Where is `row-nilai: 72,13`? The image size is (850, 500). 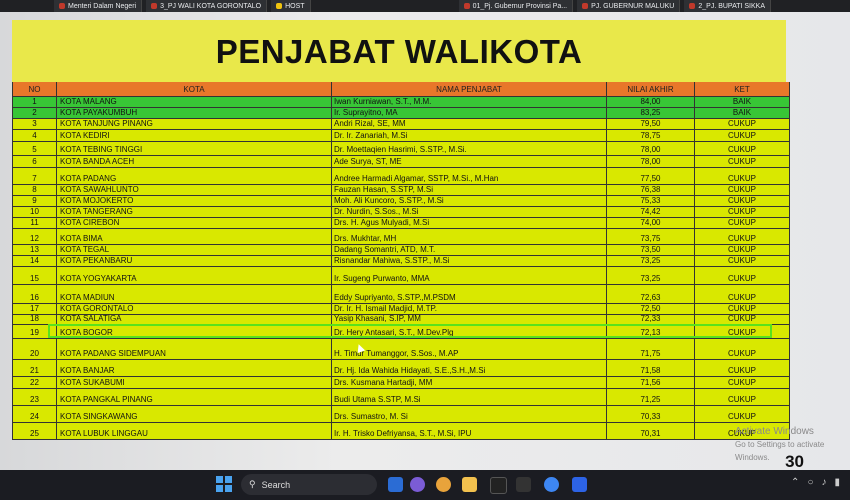
row-nilai: 72,13 is located at coordinates (651, 332).